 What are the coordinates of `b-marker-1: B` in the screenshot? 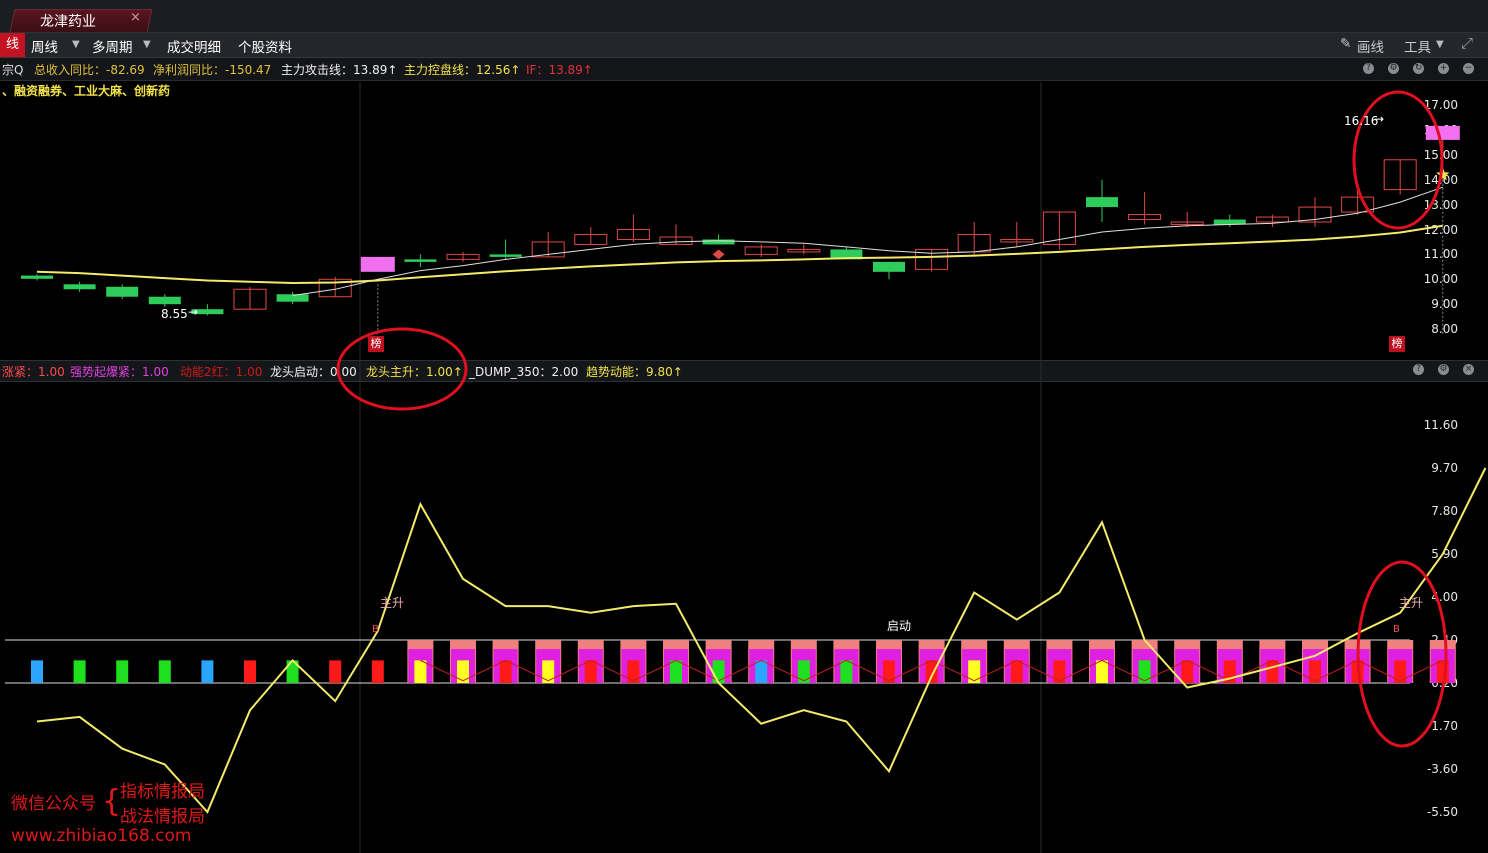 It's located at (375, 629).